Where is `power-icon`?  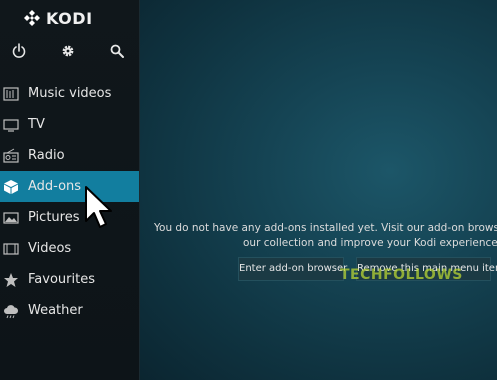 power-icon is located at coordinates (19, 51).